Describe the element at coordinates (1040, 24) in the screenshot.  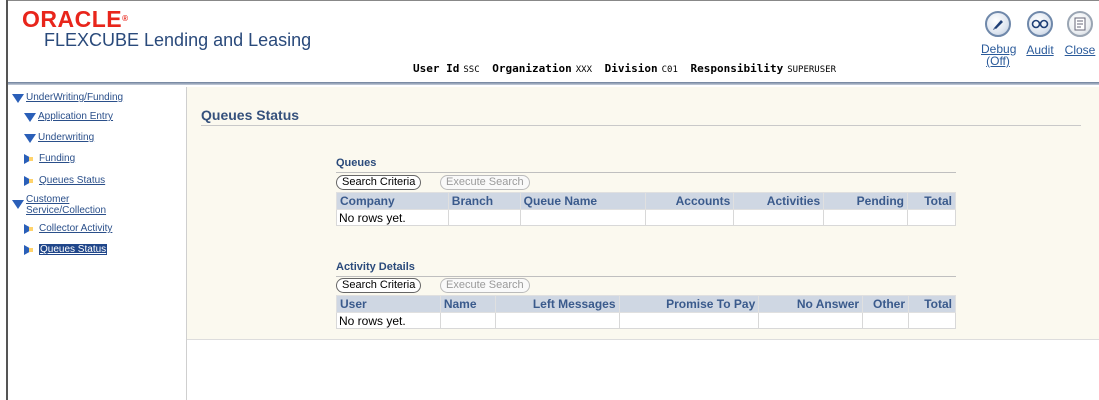
I see `glasses-icon` at that location.